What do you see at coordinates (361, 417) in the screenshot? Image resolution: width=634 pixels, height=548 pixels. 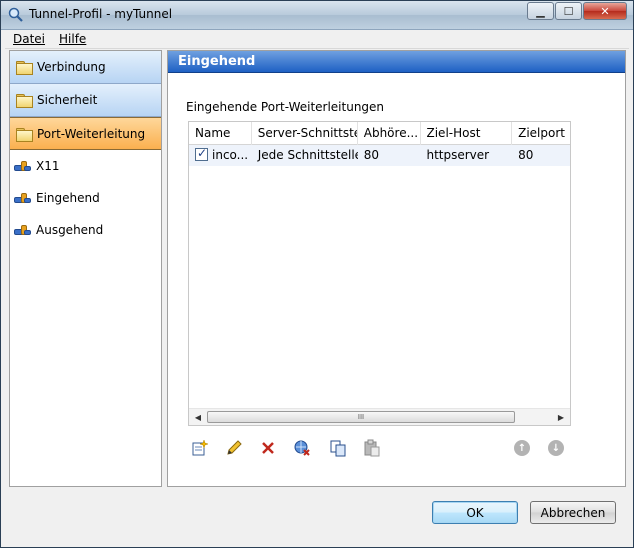 I see `scrollbar-thumb: III` at bounding box center [361, 417].